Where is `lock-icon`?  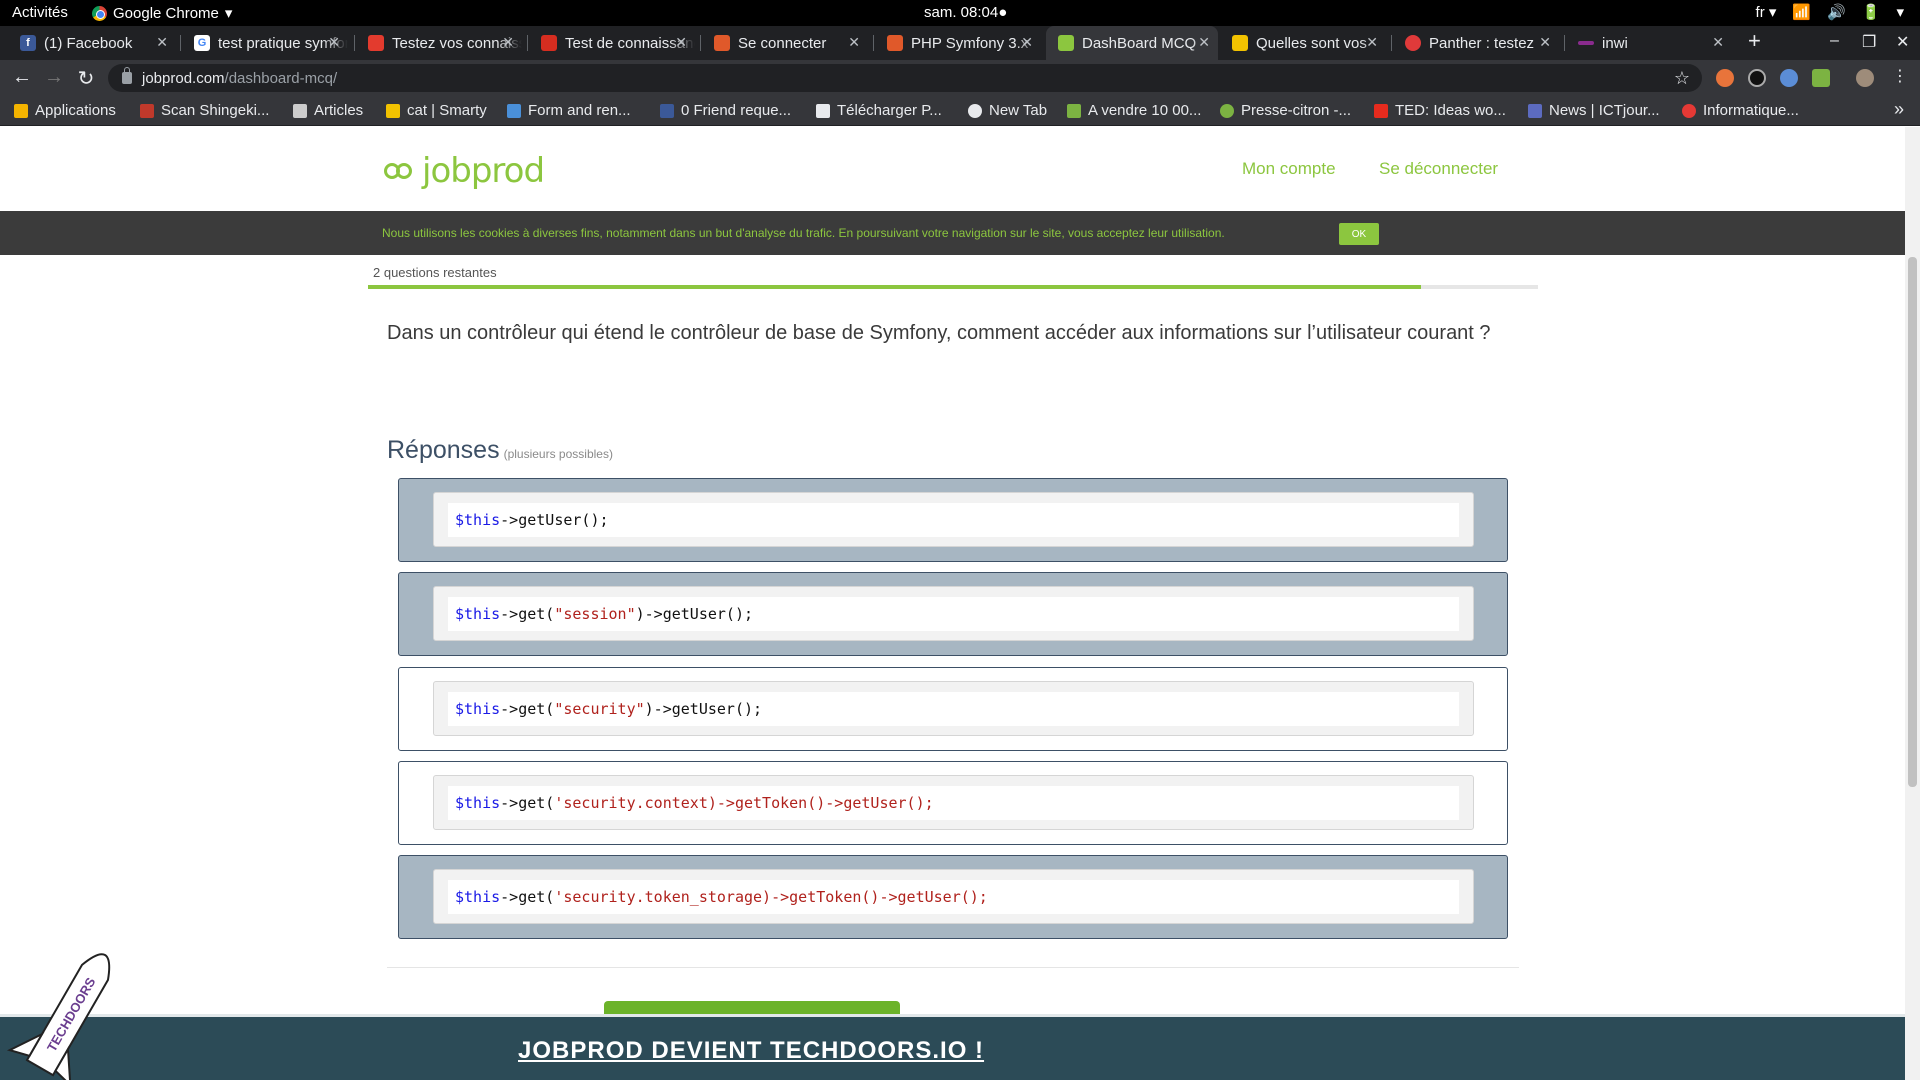 lock-icon is located at coordinates (127, 75).